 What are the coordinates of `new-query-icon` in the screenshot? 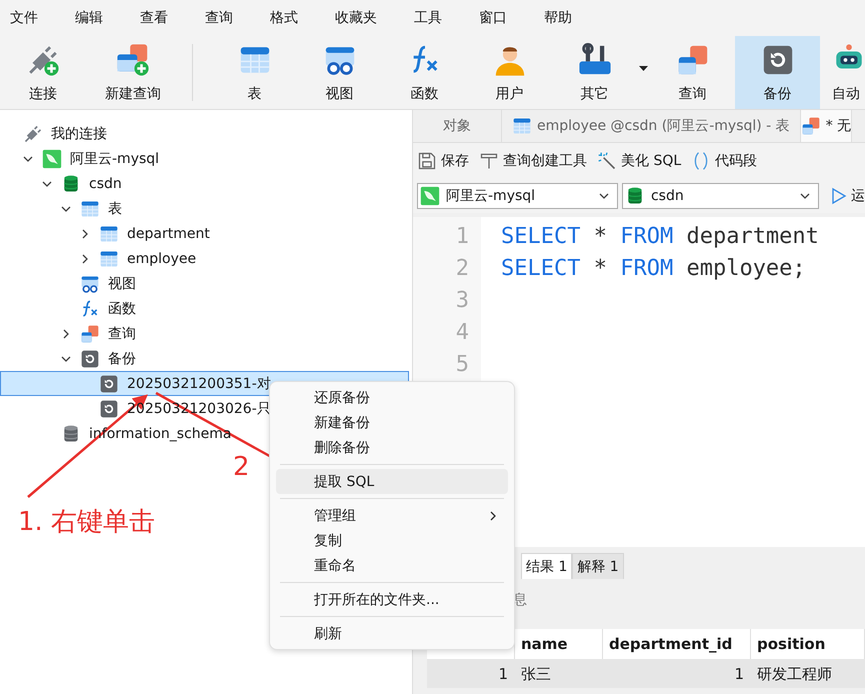 It's located at (133, 59).